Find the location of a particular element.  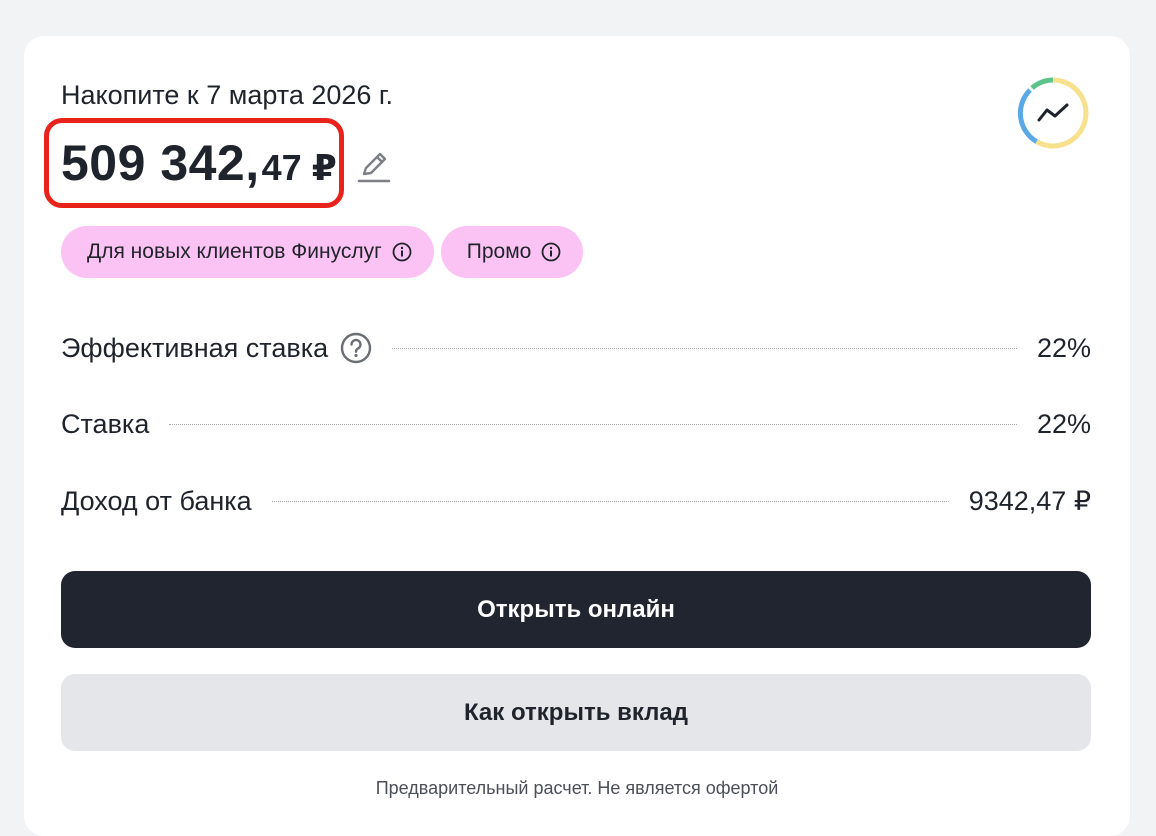

tag-promo: Промо is located at coordinates (512, 252).